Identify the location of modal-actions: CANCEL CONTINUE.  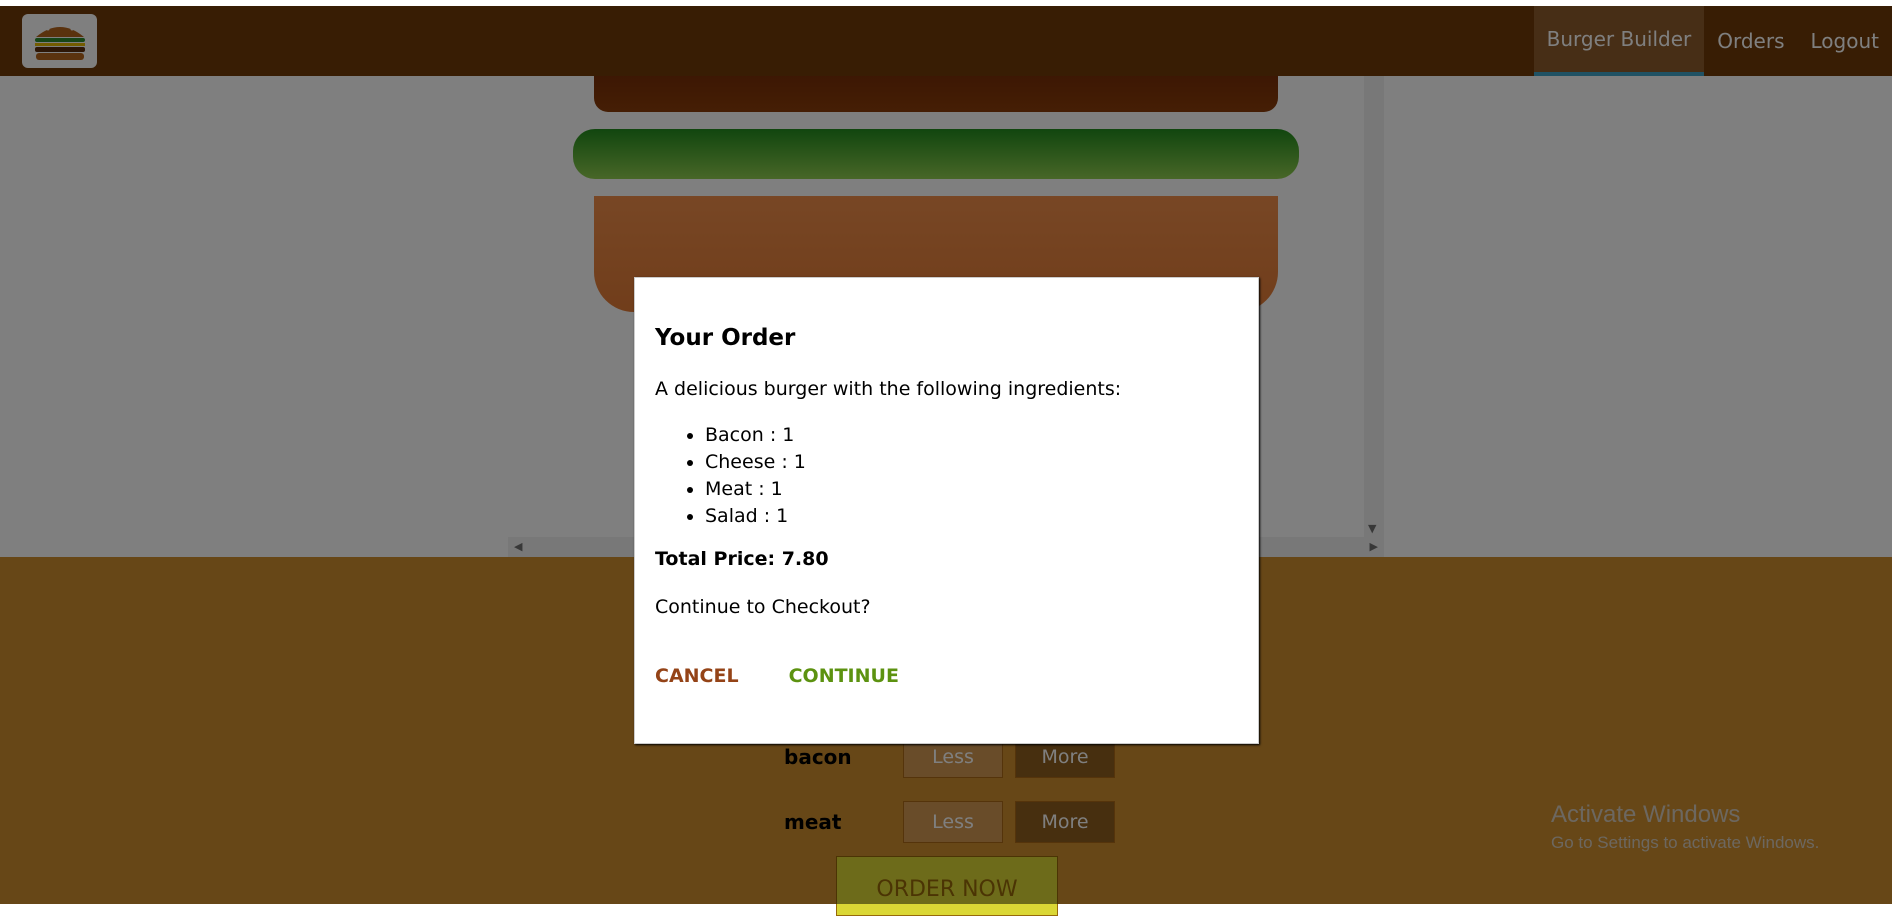
(946, 676).